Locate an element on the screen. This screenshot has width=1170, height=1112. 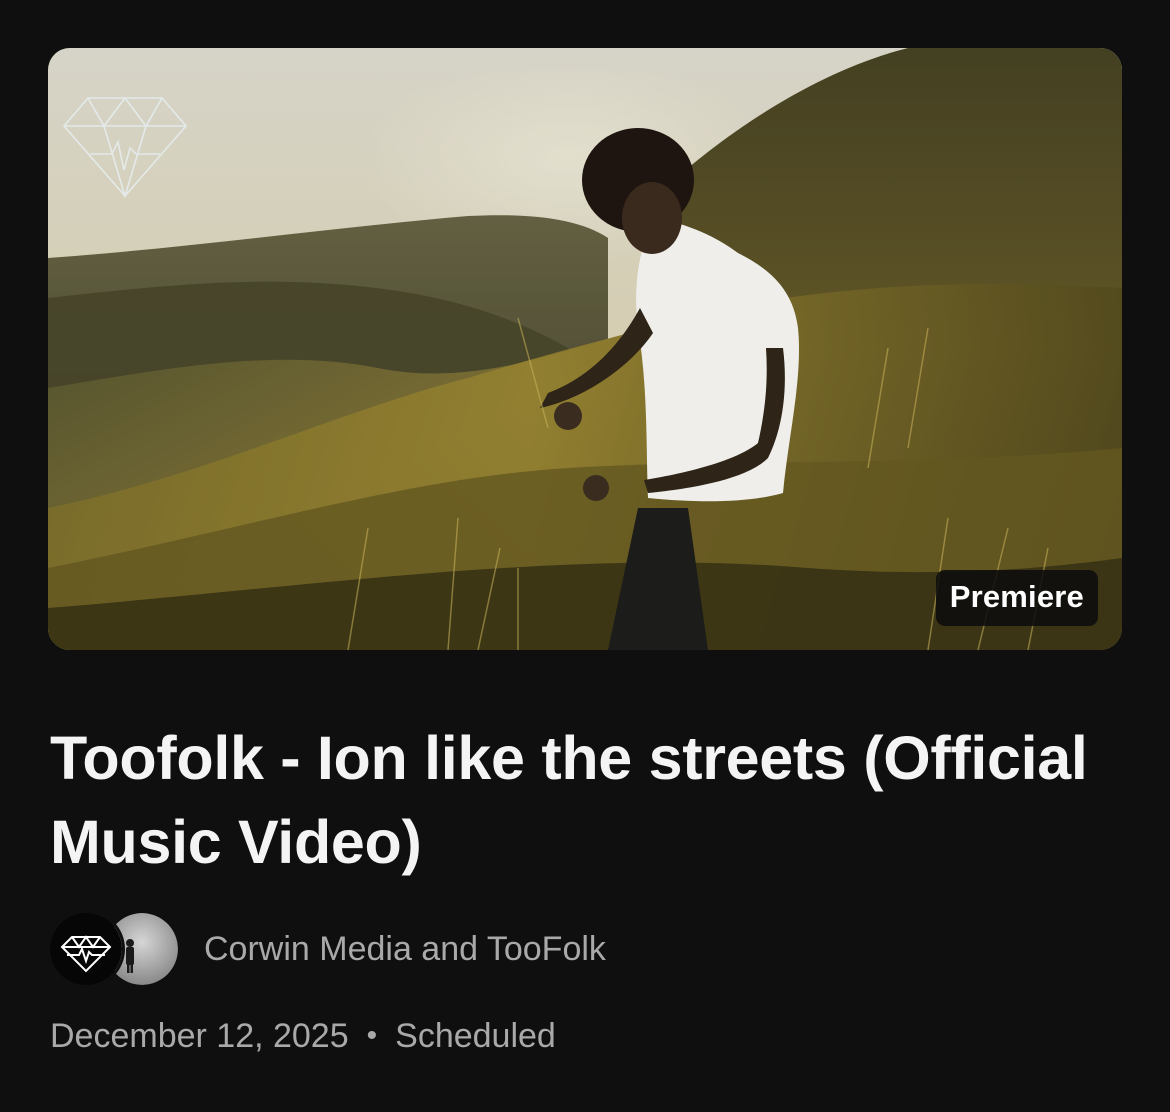
video-meta: December 12, 2025 • Scheduled is located at coordinates (303, 1036).